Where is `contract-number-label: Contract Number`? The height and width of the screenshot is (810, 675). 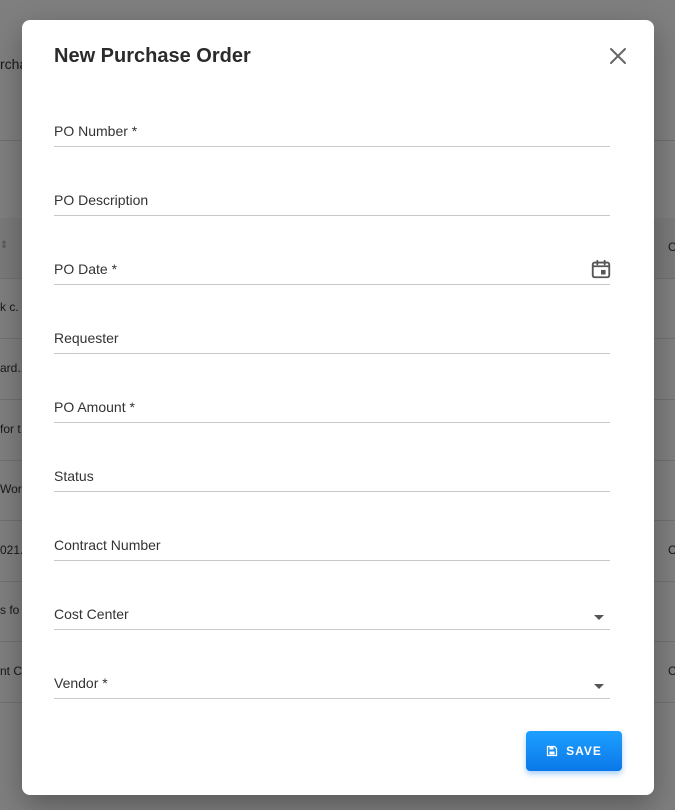 contract-number-label: Contract Number is located at coordinates (107, 545).